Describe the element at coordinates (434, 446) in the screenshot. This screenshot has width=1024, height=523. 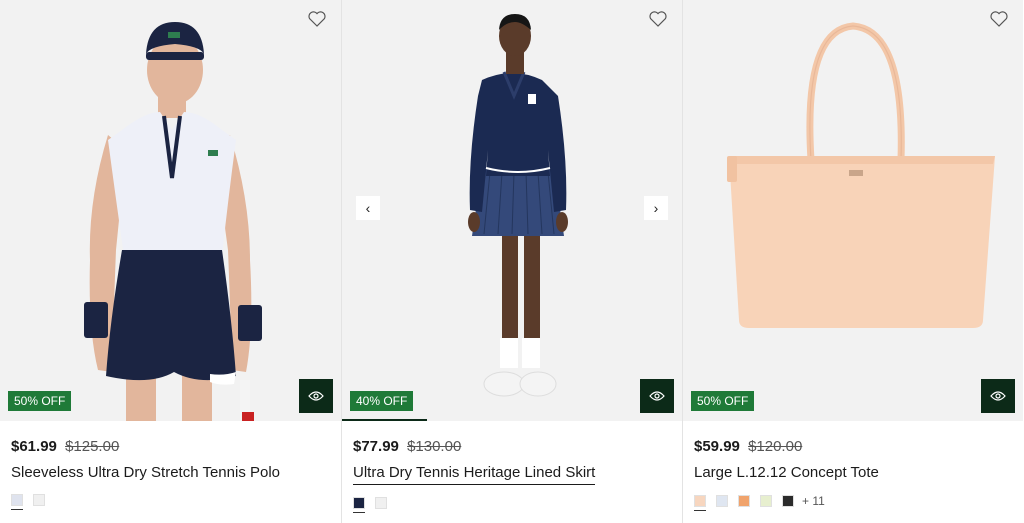
I see `original-price: $130.00` at that location.